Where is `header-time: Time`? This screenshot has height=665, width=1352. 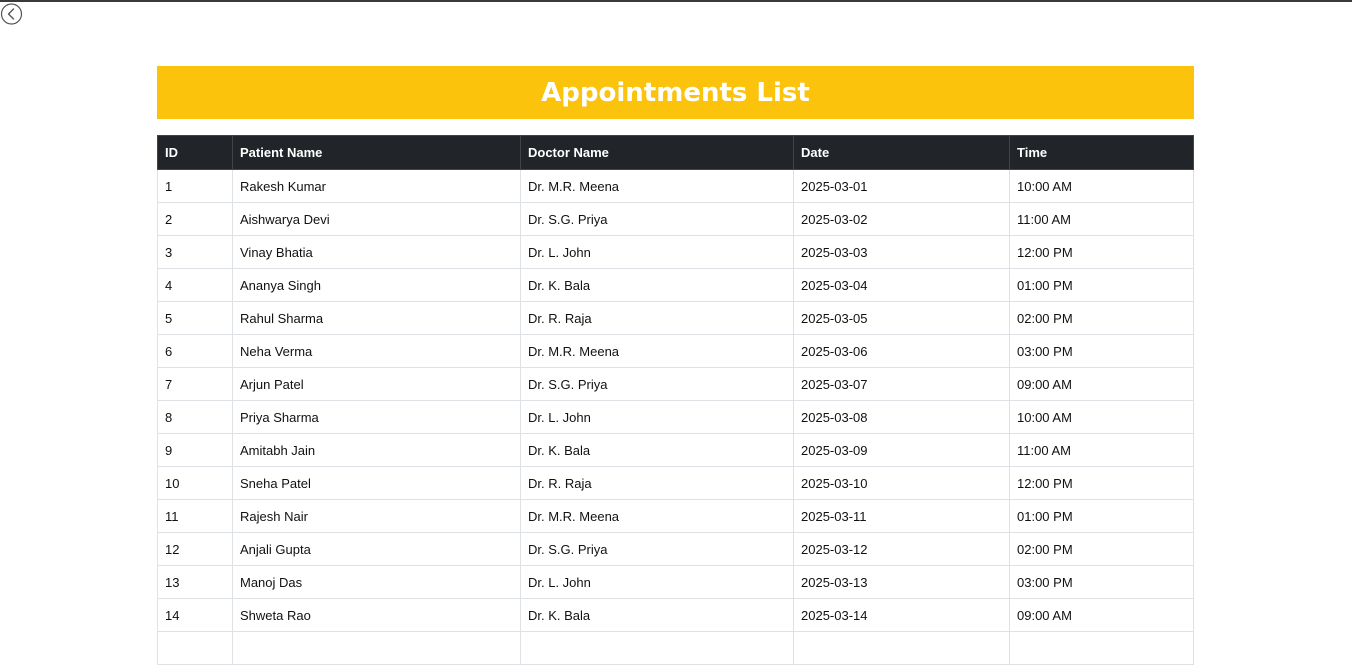 header-time: Time is located at coordinates (1101, 152).